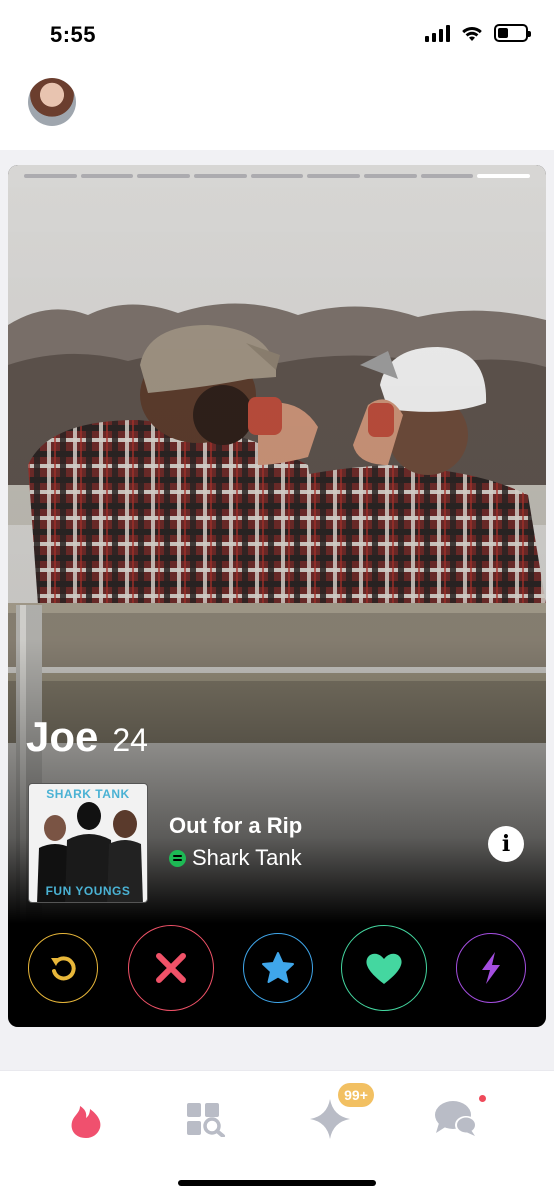 The width and height of the screenshot is (554, 1200). I want to click on nope-button, so click(171, 968).